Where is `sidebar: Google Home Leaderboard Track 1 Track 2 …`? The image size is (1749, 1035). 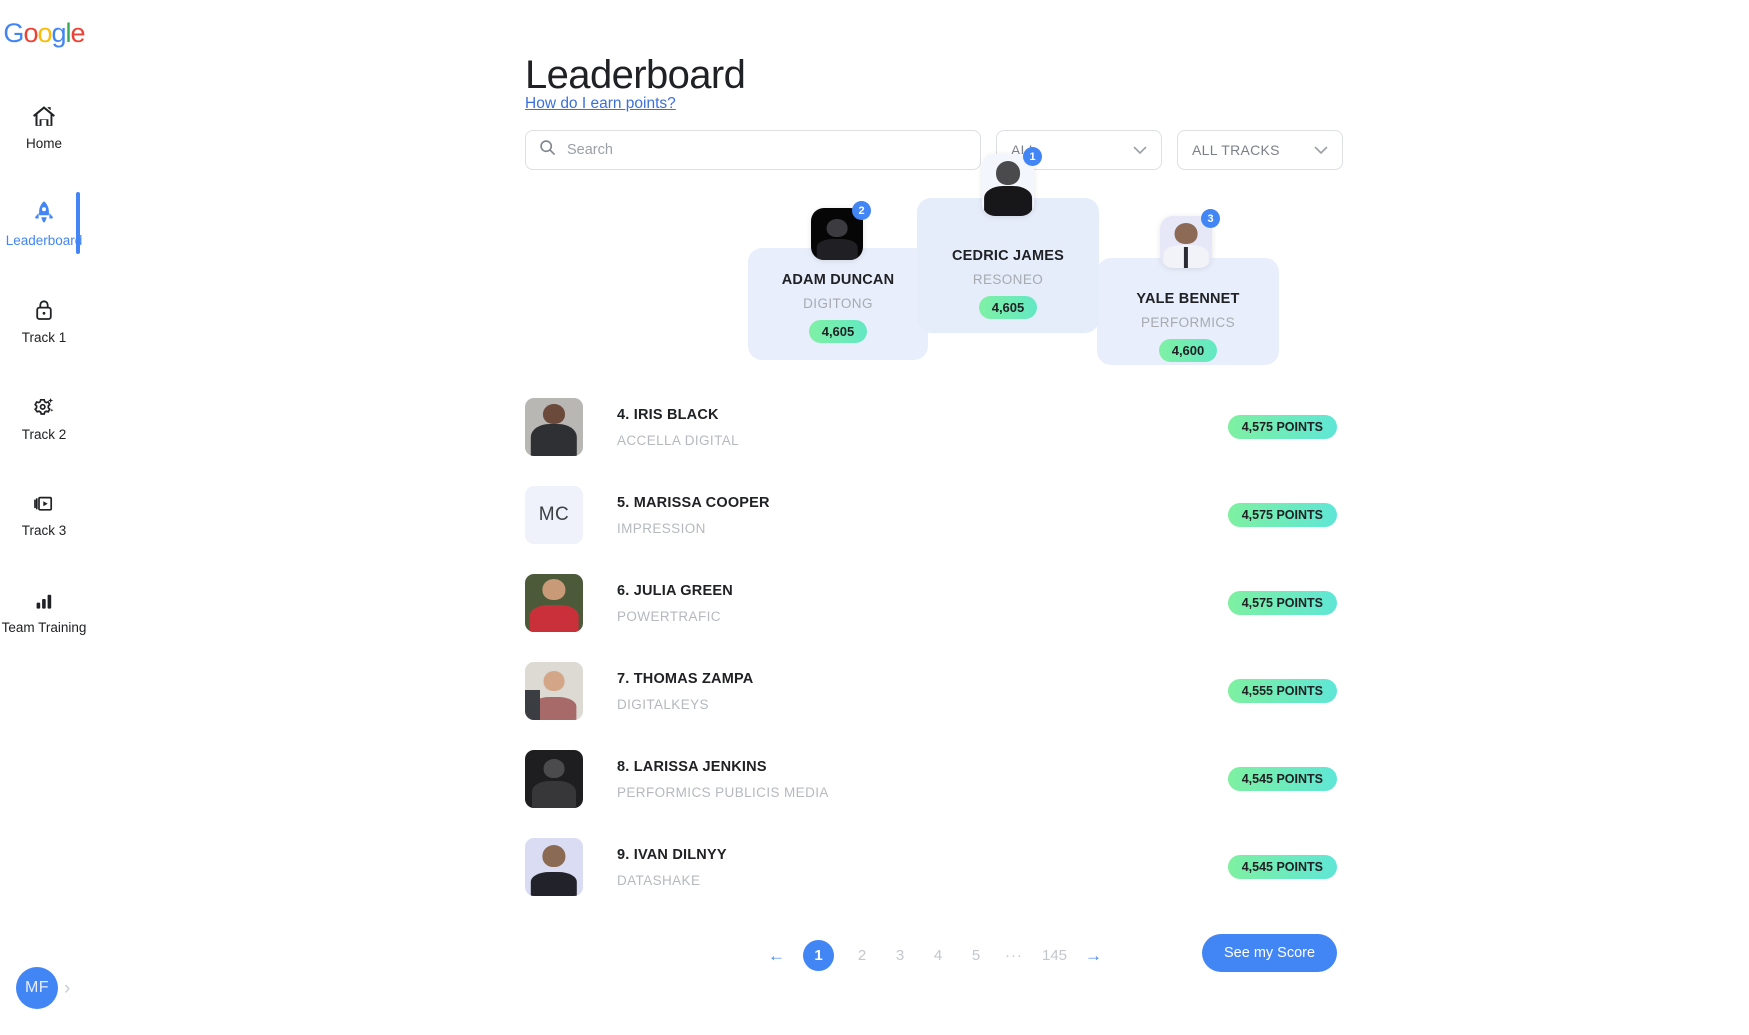 sidebar: Google Home Leaderboard Track 1 Track 2 … is located at coordinates (44, 517).